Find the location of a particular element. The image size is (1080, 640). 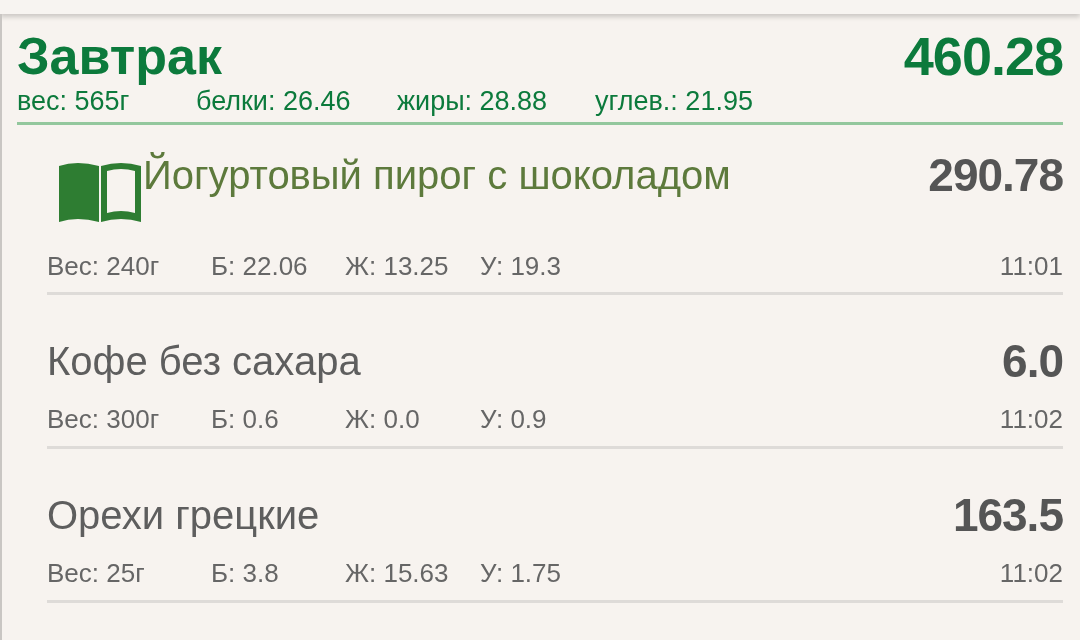

protein-total: белки: 26.46 is located at coordinates (273, 101).